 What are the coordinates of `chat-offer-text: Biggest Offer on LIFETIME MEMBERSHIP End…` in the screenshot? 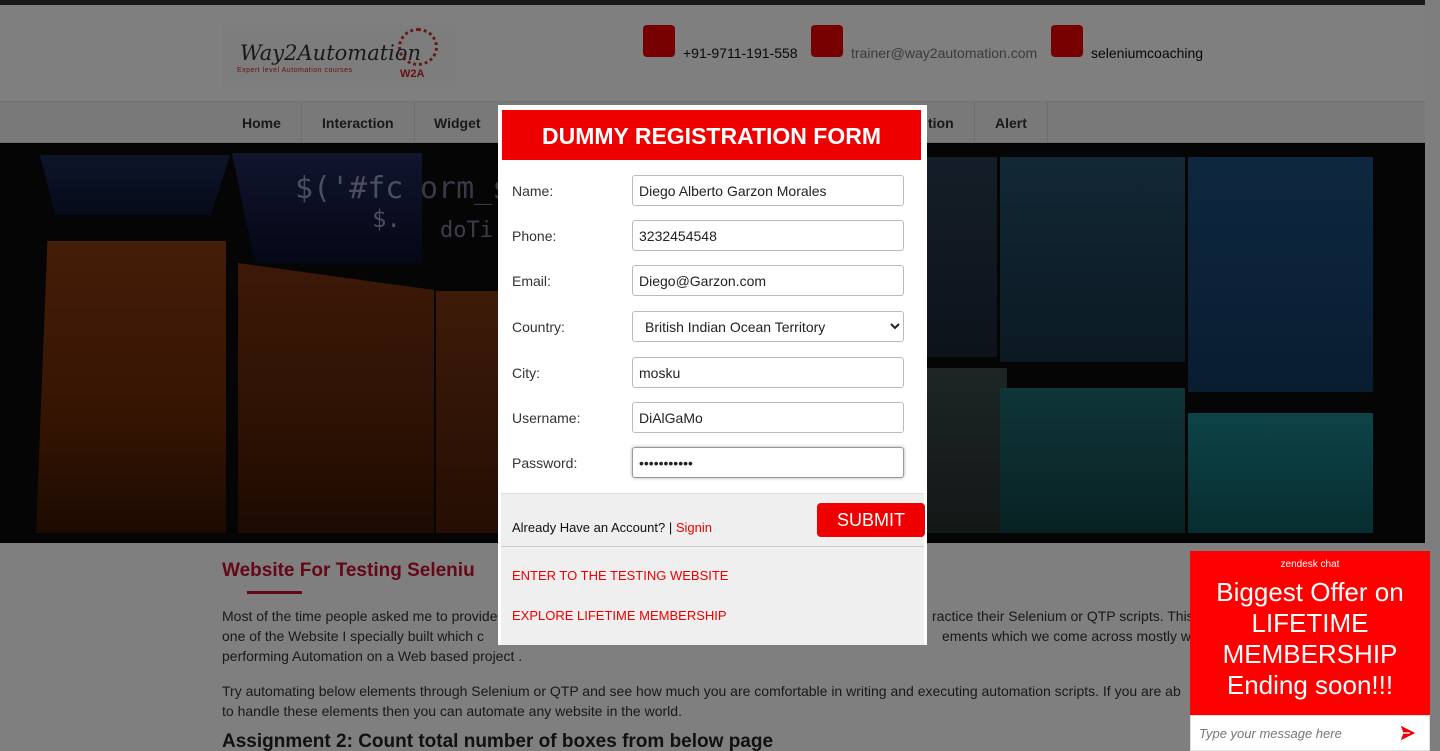 It's located at (1310, 638).